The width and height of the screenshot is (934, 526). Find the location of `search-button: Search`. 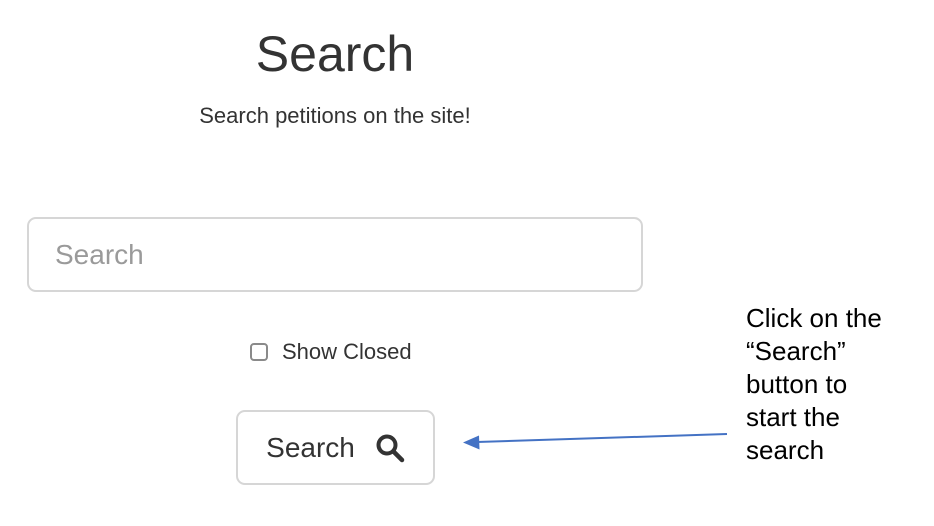

search-button: Search is located at coordinates (335, 447).